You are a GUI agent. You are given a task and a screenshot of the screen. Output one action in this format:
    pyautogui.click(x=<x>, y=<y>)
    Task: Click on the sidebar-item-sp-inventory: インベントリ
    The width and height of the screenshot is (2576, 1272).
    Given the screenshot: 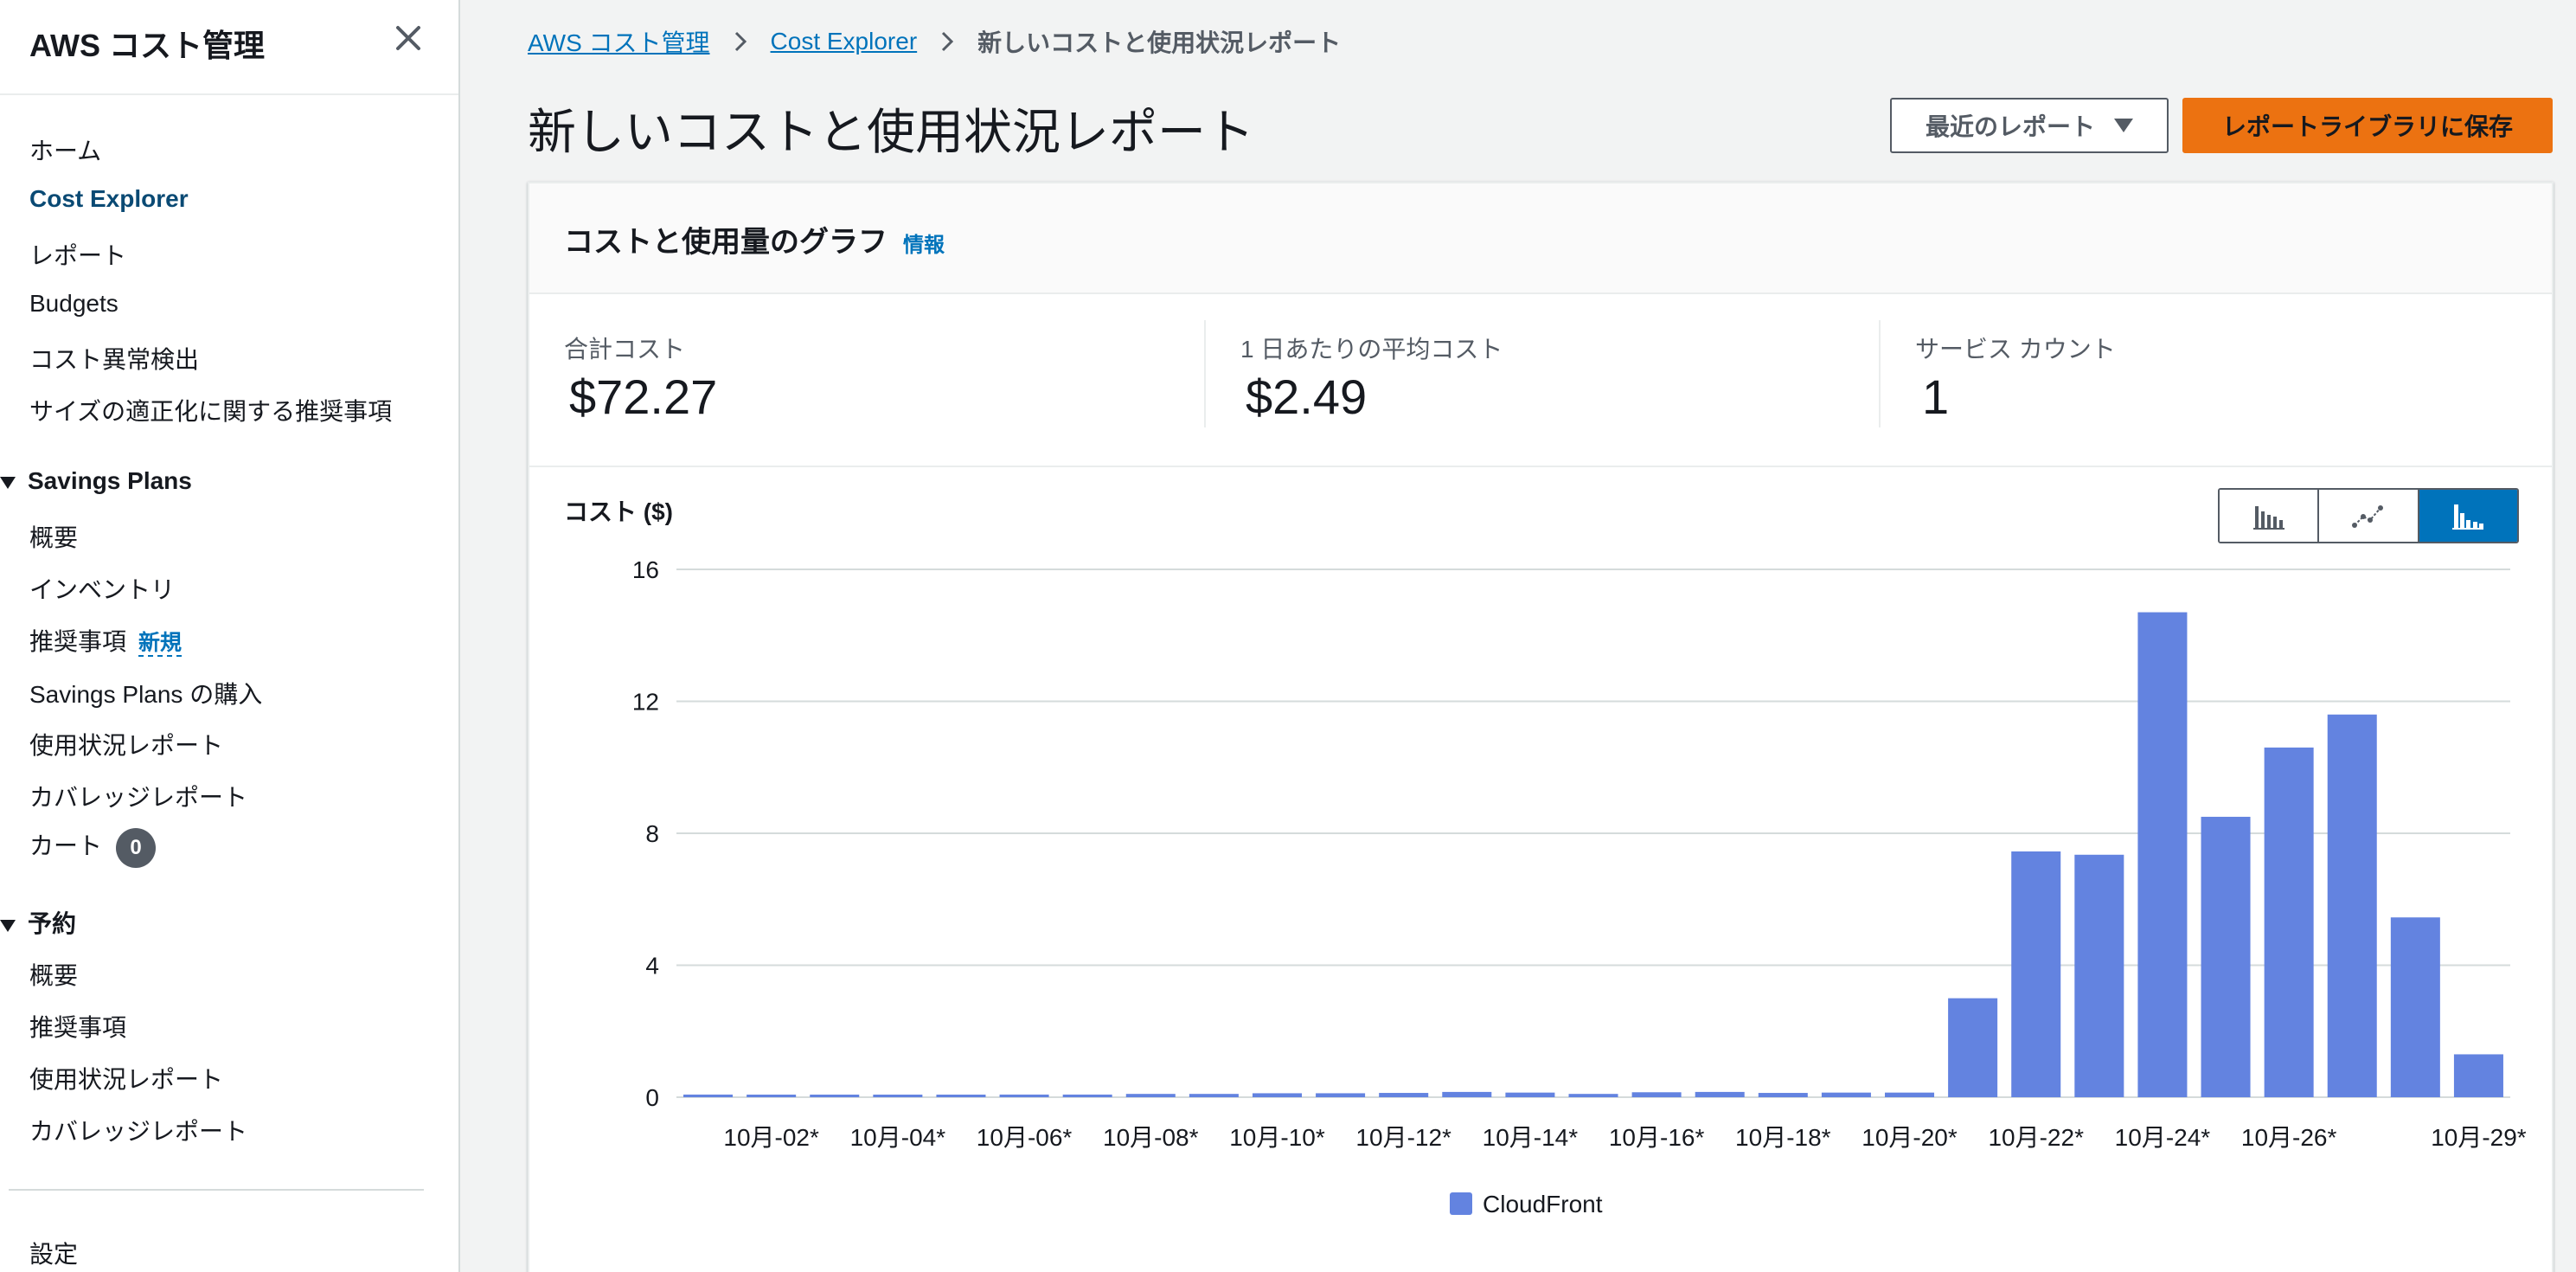 What is the action you would take?
    pyautogui.click(x=102, y=588)
    